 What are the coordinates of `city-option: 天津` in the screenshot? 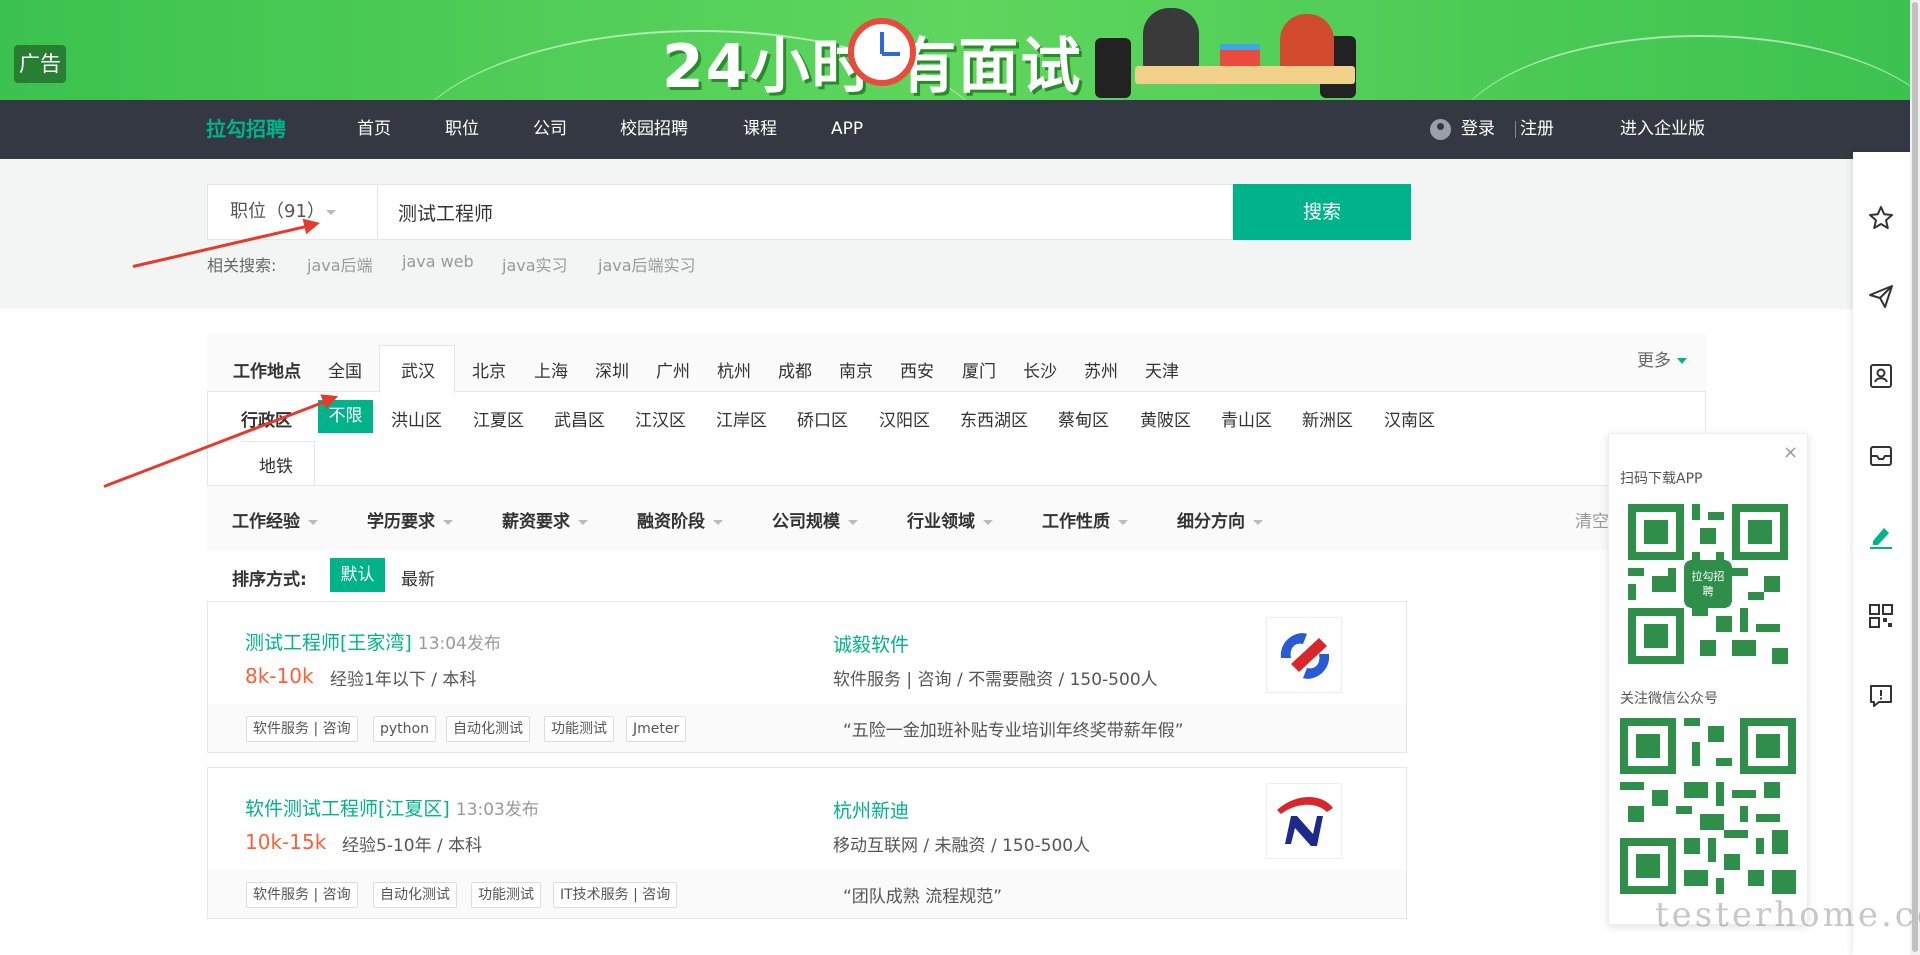 It's located at (1162, 369).